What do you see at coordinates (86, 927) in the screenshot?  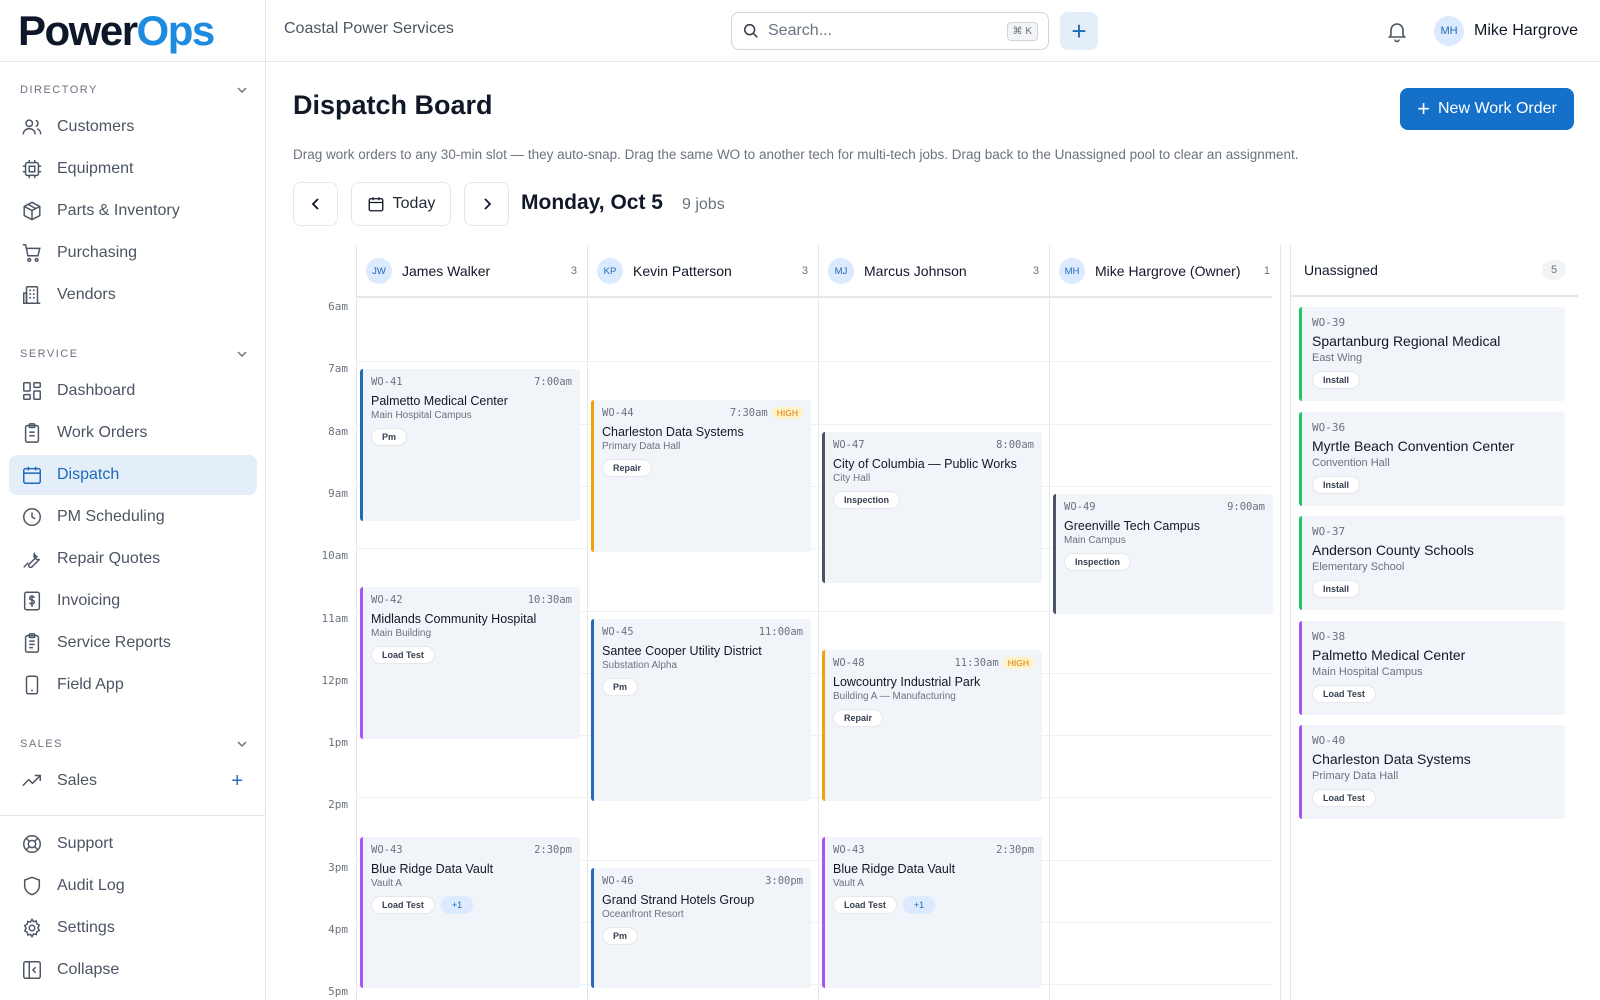 I see `sidebar-item-label: Settings` at bounding box center [86, 927].